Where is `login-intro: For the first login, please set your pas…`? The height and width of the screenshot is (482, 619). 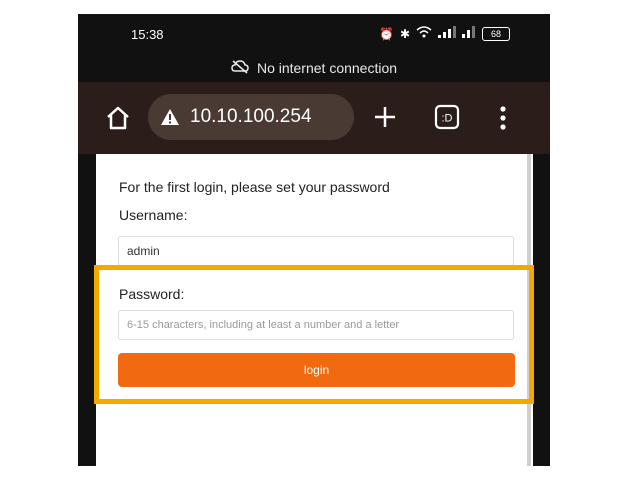 login-intro: For the first login, please set your pas… is located at coordinates (254, 187).